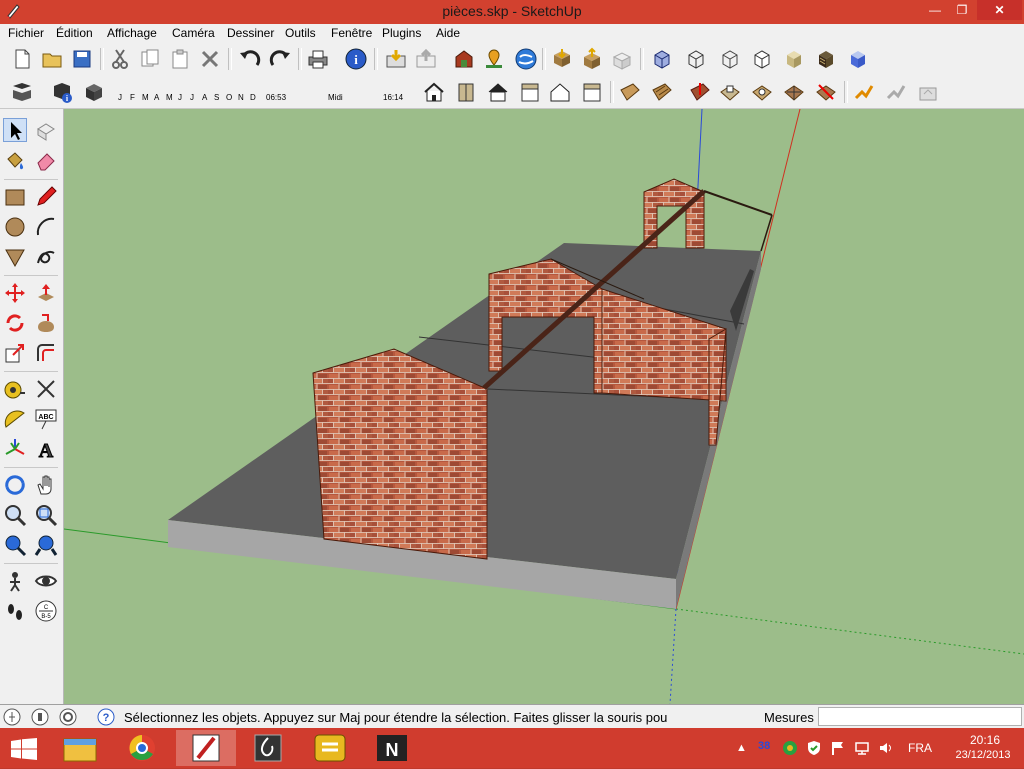 The image size is (1024, 769). I want to click on toggle-terrain-icon, so click(896, 92).